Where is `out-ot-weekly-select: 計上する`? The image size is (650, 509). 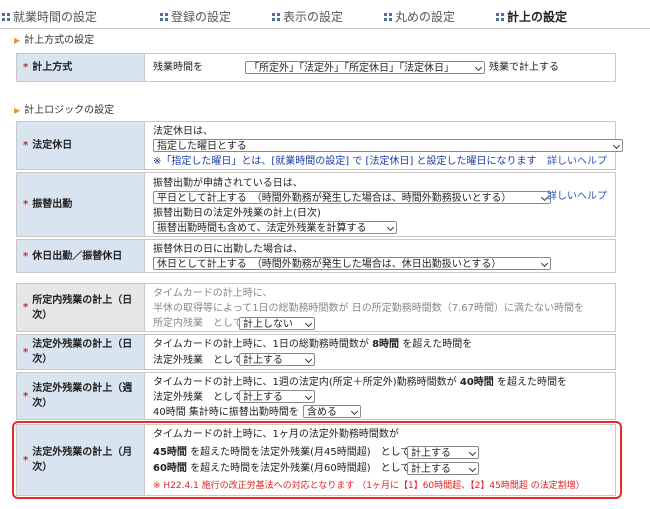
out-ot-weekly-select: 計上する is located at coordinates (277, 396).